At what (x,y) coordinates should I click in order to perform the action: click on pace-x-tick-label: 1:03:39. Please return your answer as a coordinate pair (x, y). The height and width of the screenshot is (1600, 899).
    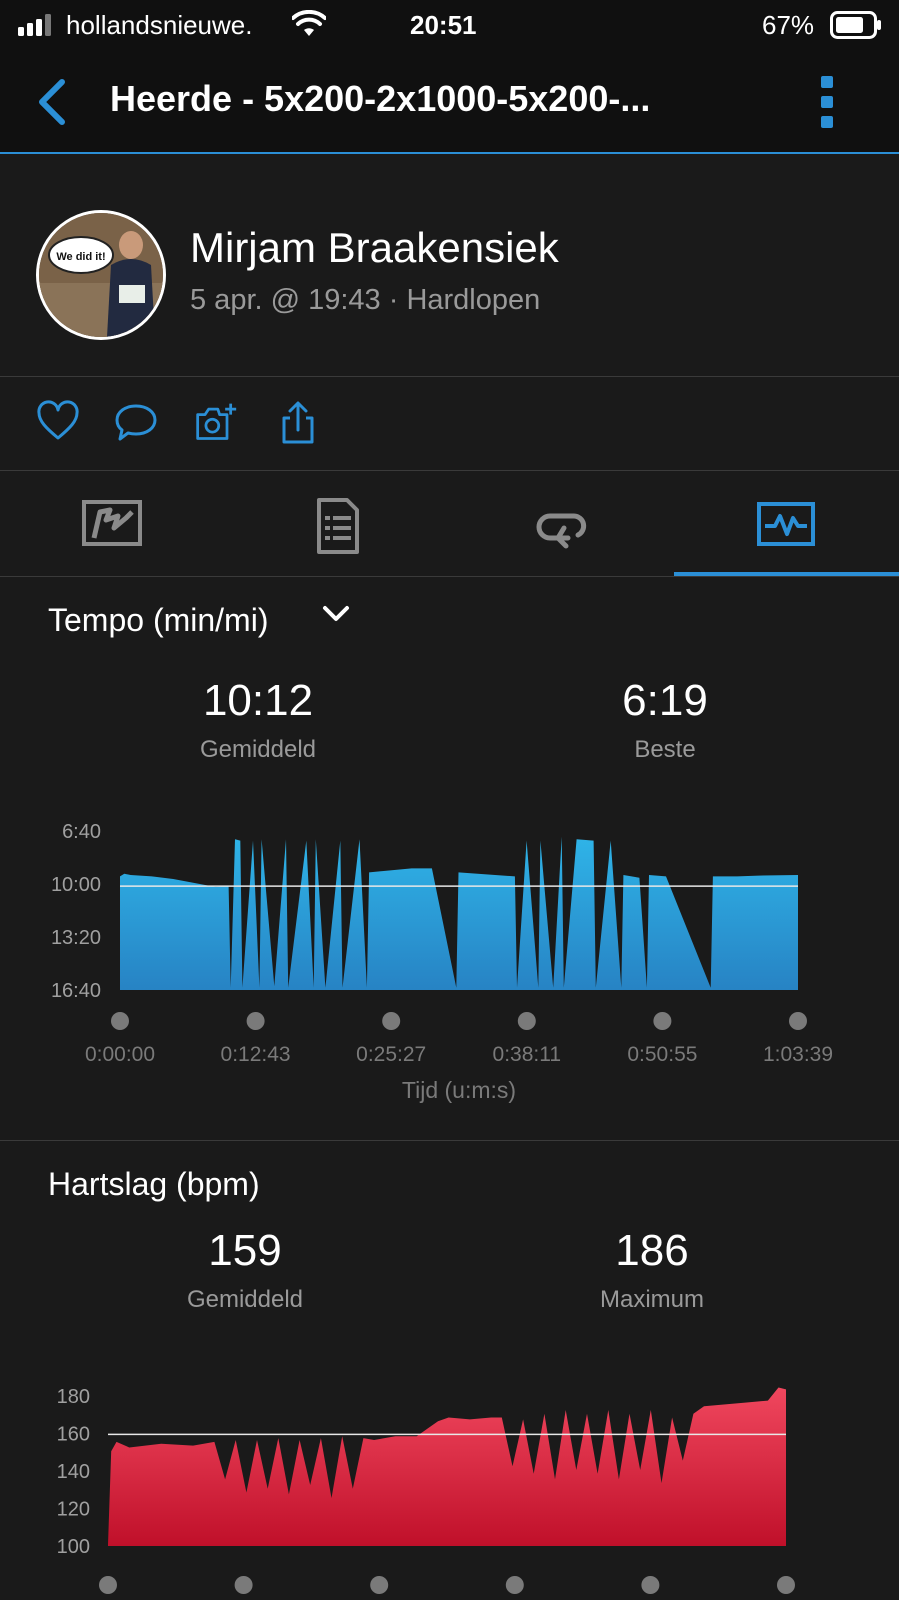
    Looking at the image, I should click on (798, 1054).